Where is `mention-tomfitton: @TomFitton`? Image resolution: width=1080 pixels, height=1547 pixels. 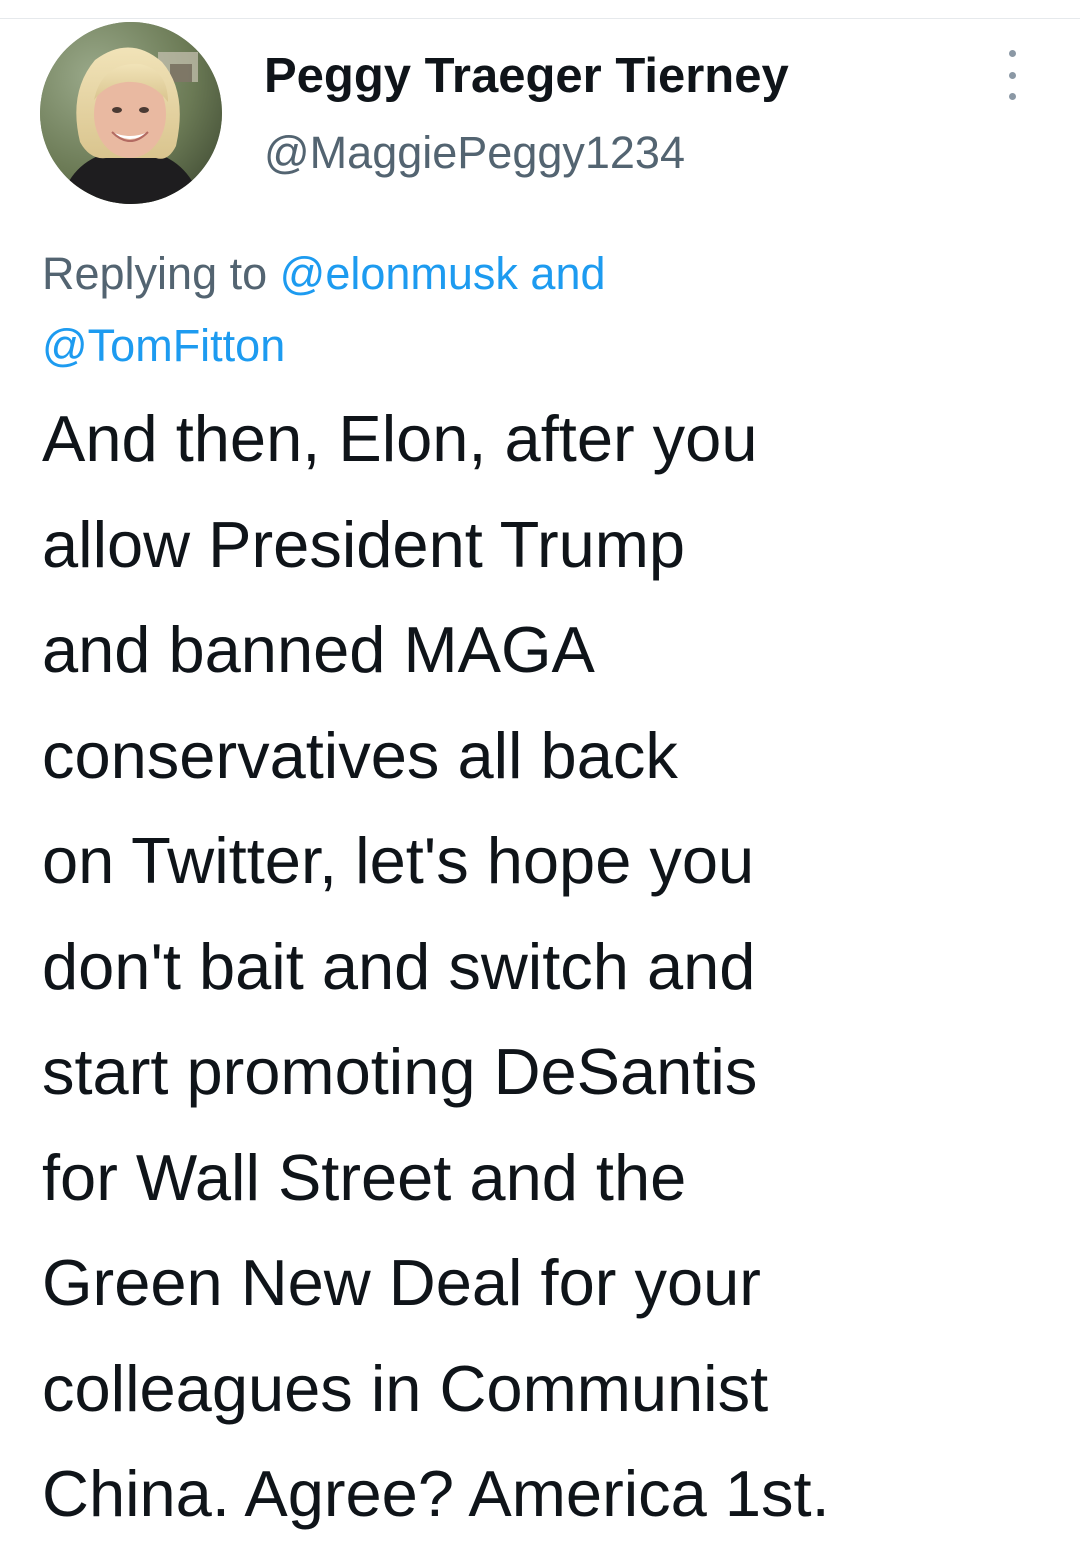
mention-tomfitton: @TomFitton is located at coordinates (163, 345).